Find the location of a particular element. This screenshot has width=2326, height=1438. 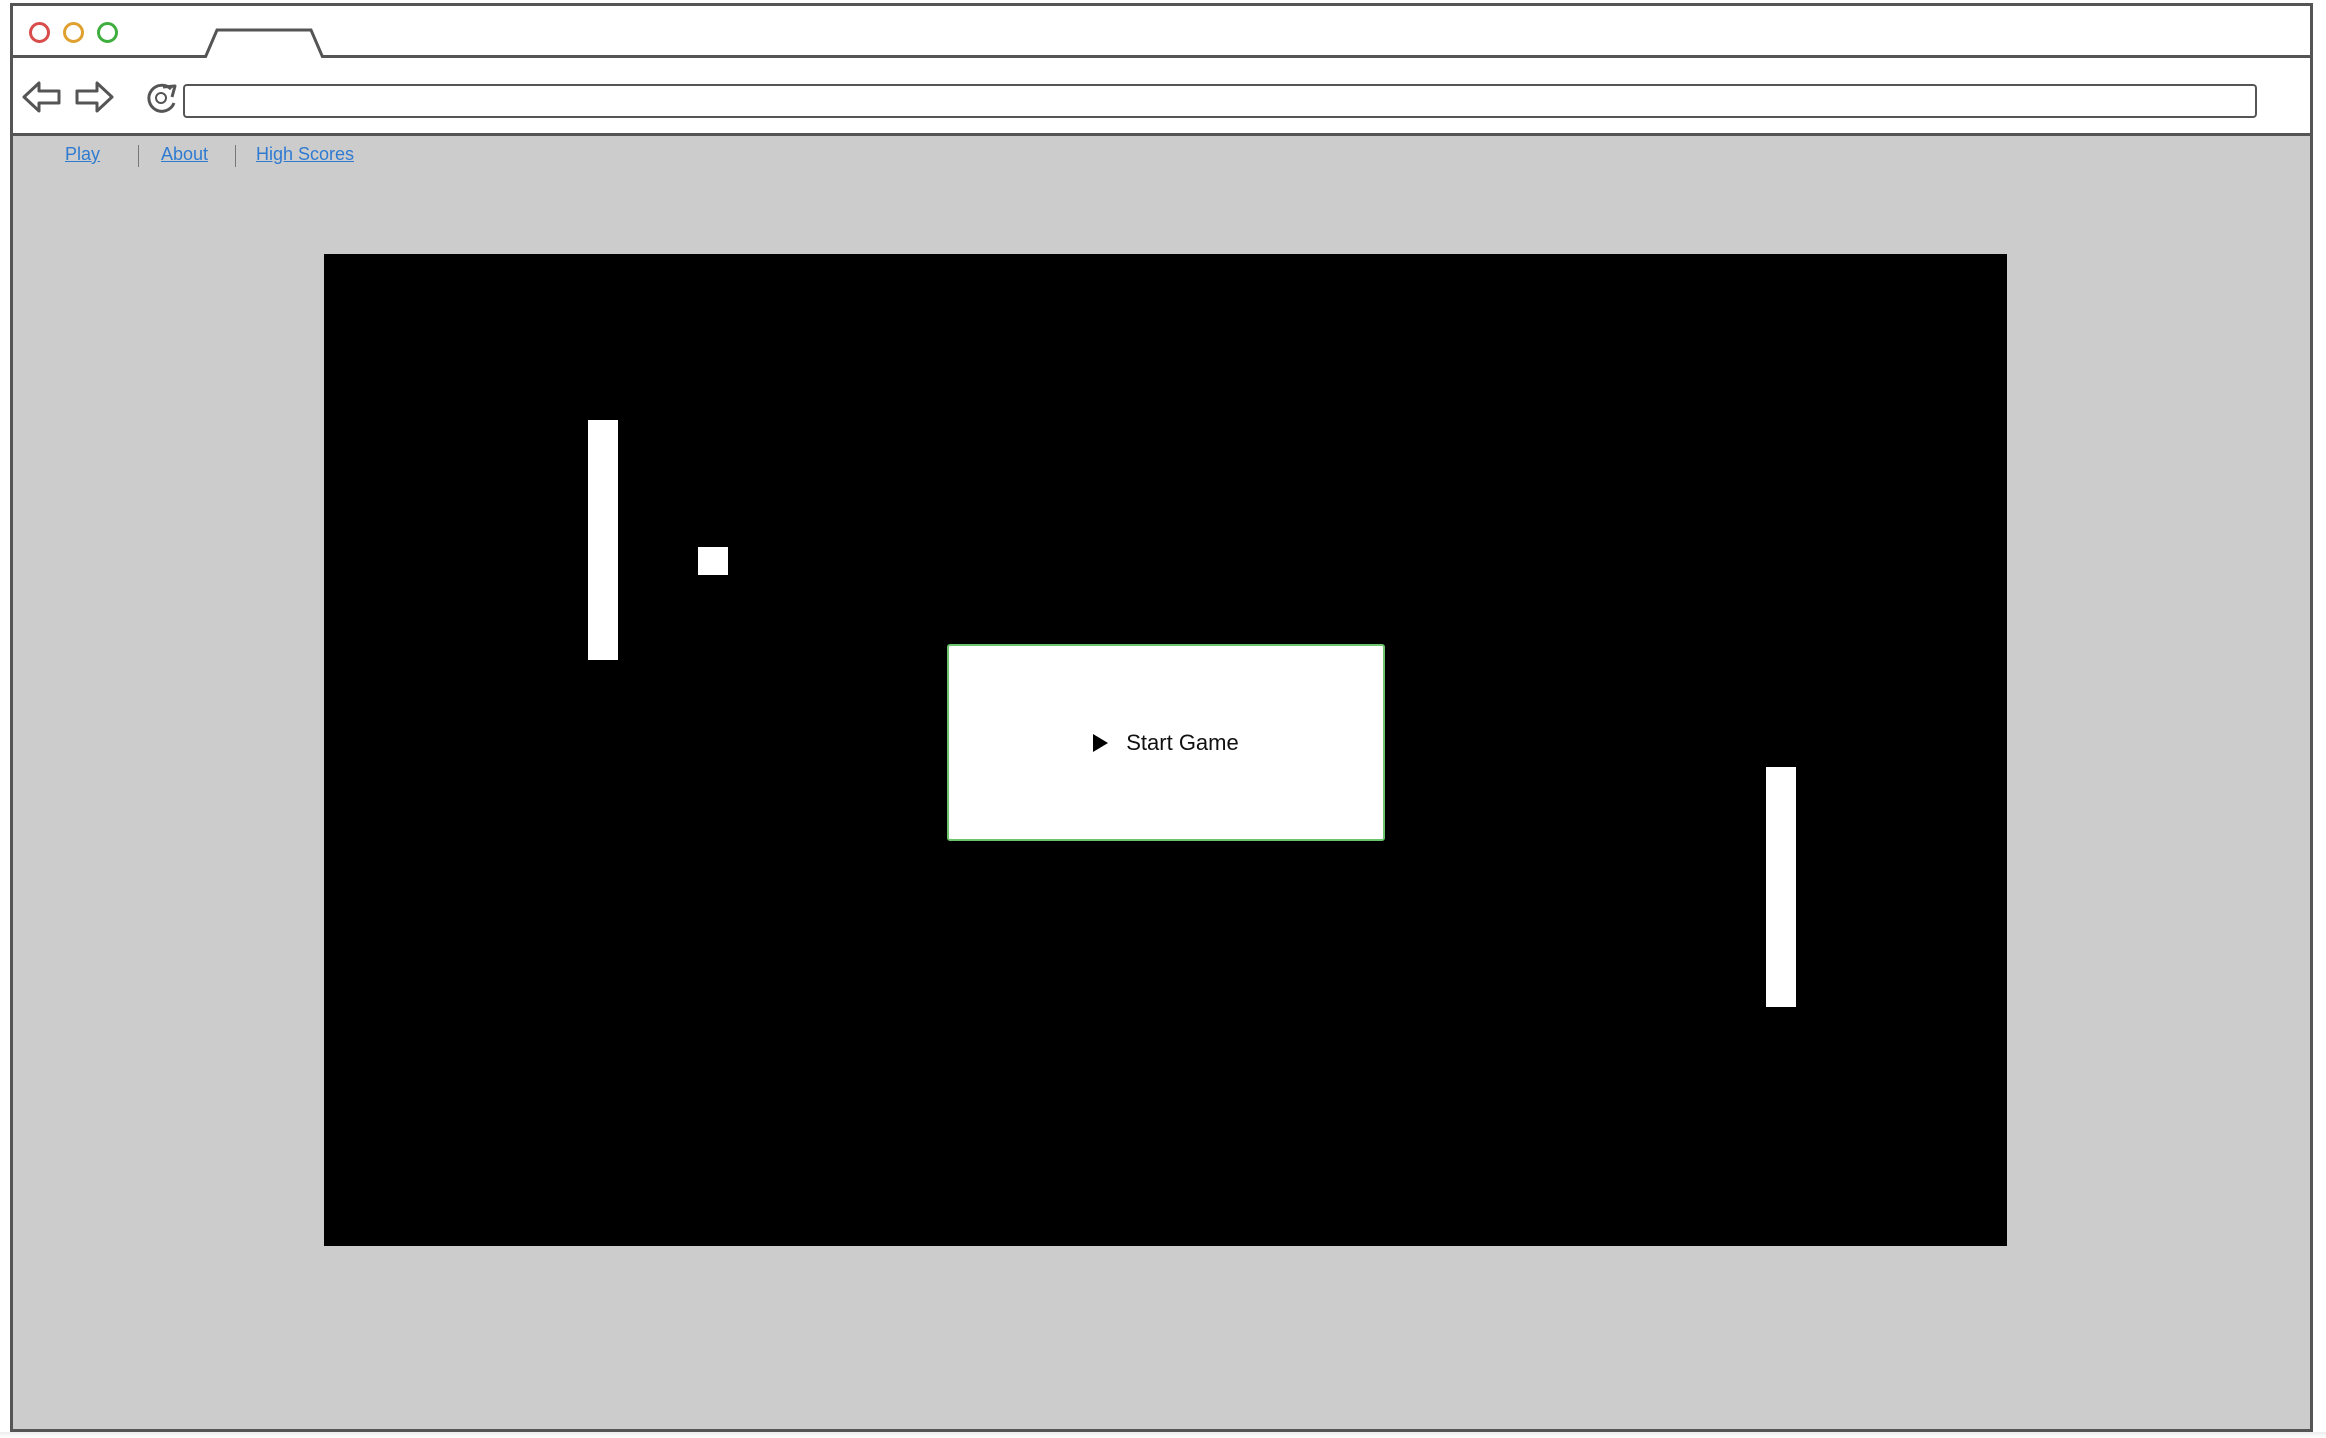

nav-link-about: About is located at coordinates (184, 154).